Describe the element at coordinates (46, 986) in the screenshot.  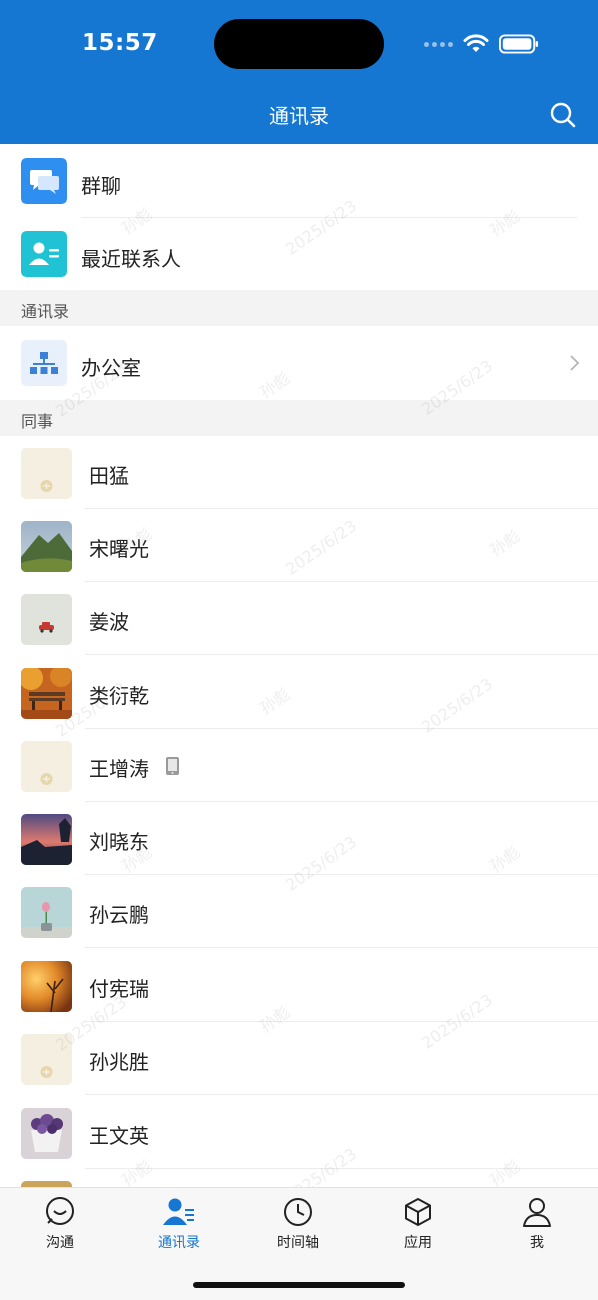
I see `orange-sunset-avatar-image` at that location.